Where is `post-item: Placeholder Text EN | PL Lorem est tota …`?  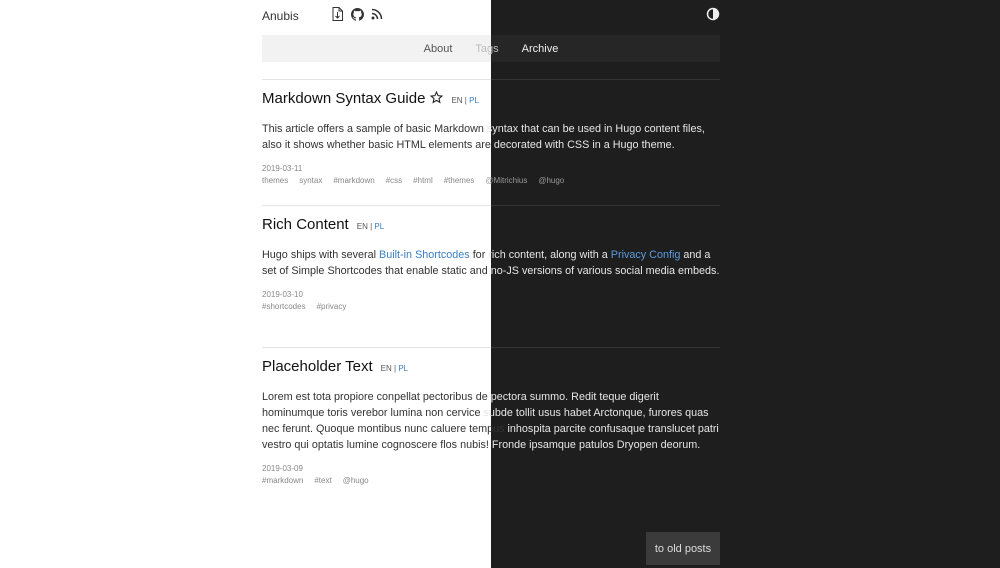 post-item: Placeholder Text EN | PL Lorem est tota … is located at coordinates (491, 421).